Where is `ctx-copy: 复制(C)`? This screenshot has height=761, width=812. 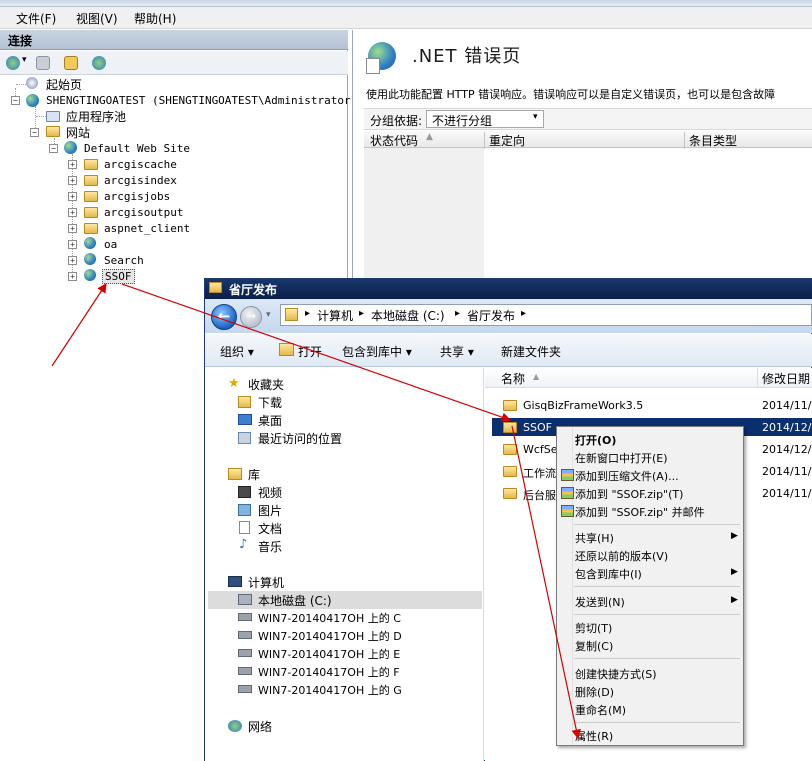
ctx-copy: 复制(C) is located at coordinates (594, 646).